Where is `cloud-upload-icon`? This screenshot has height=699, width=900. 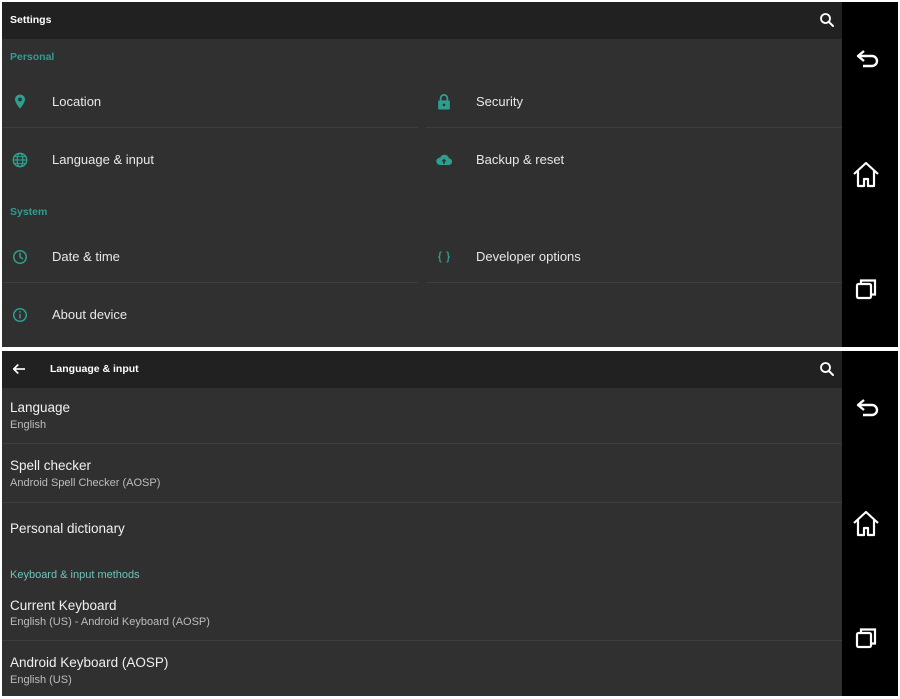
cloud-upload-icon is located at coordinates (444, 160).